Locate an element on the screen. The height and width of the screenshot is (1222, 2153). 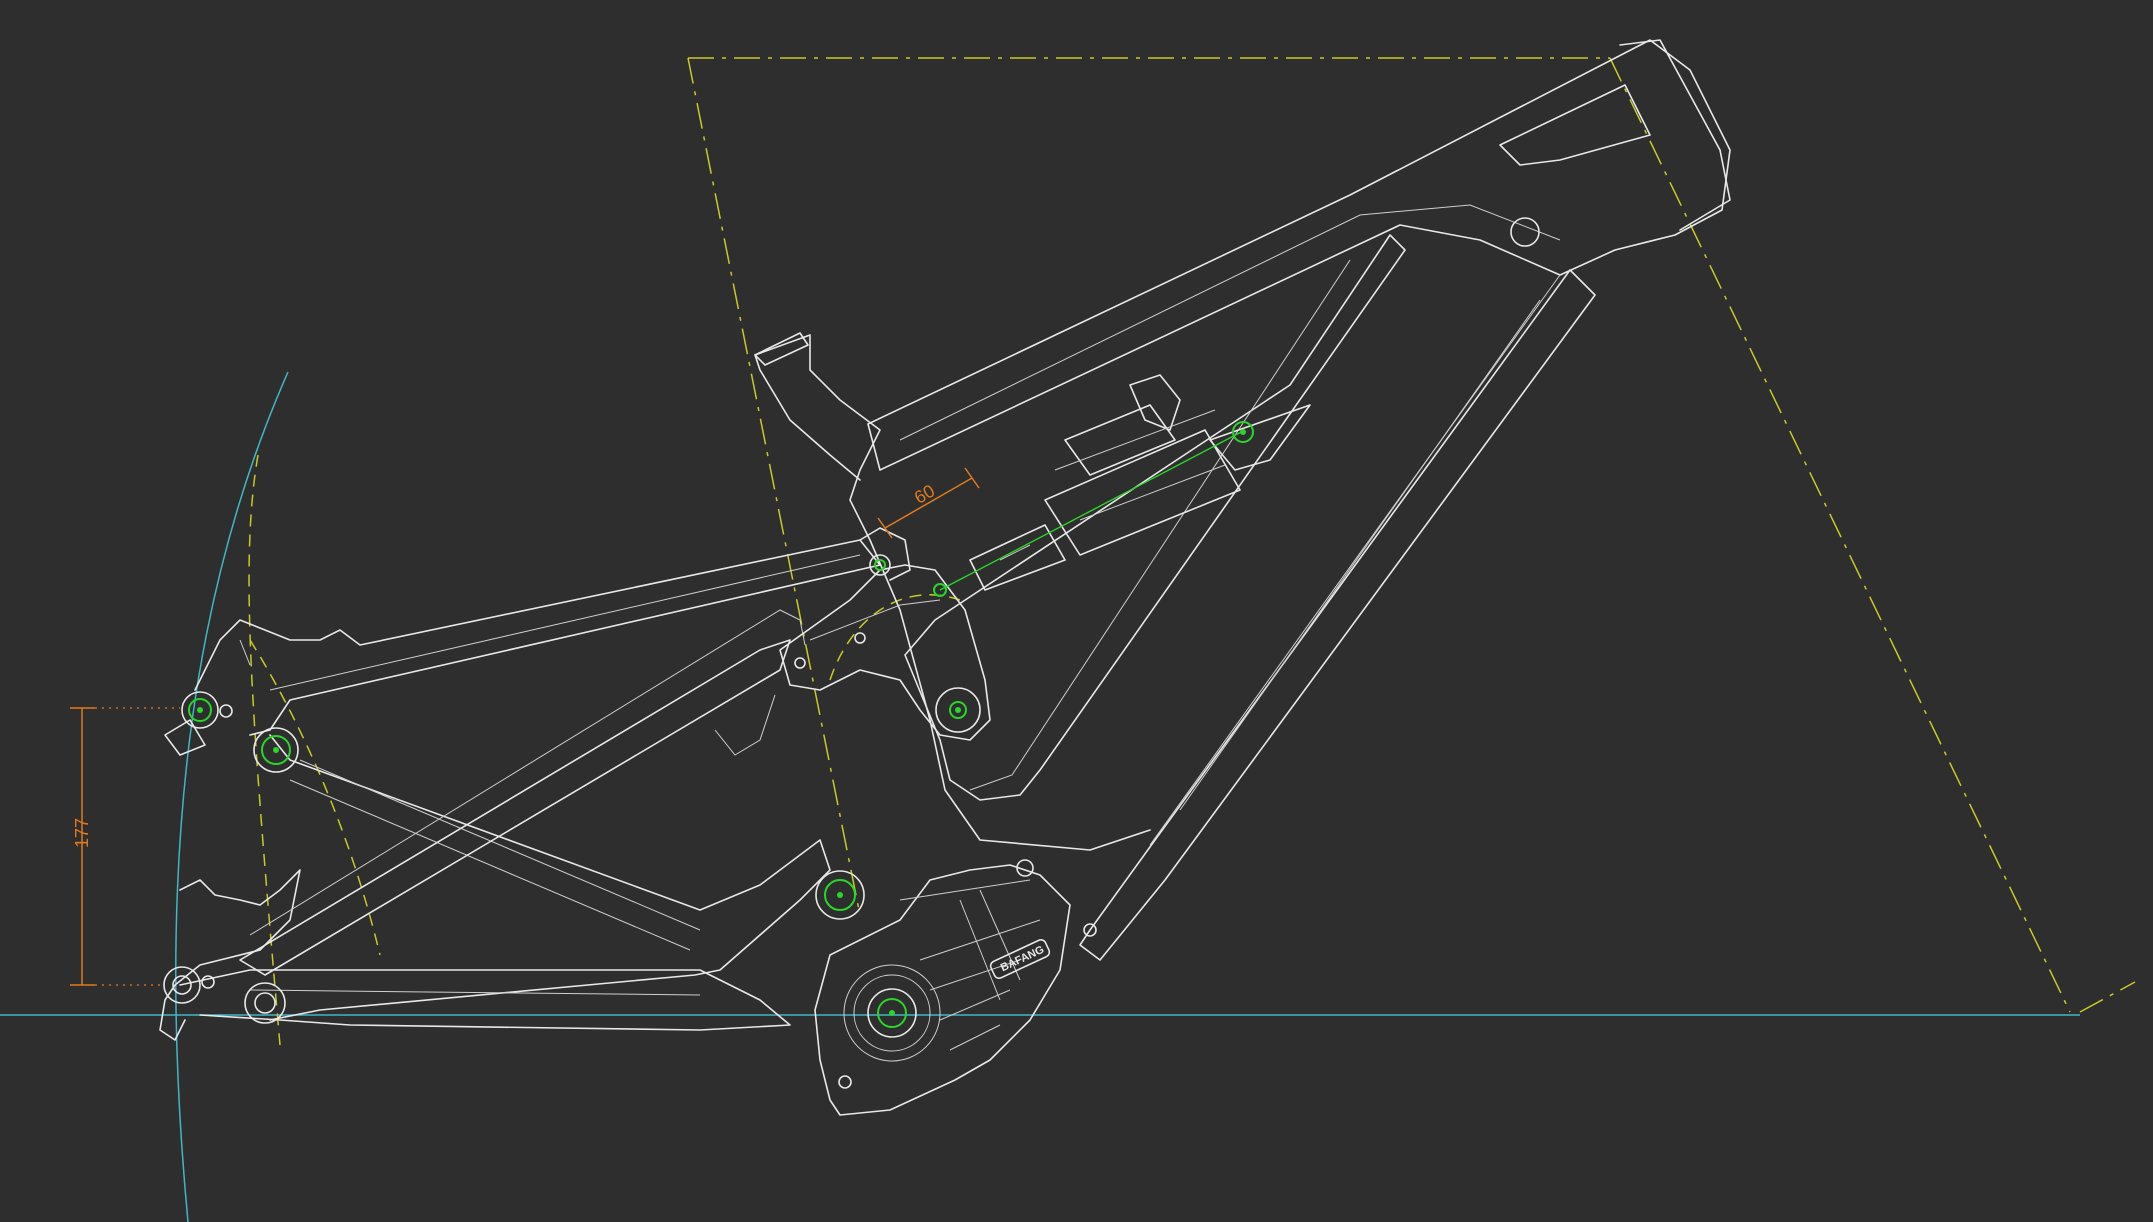
shock-eye-pivot is located at coordinates (870, 611).